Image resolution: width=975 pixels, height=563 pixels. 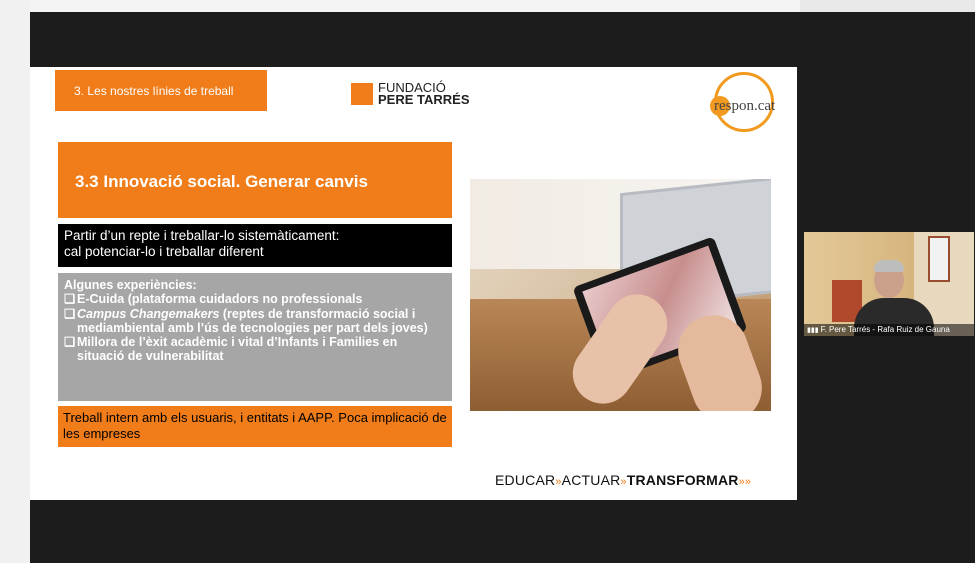 I want to click on slide-title: 3.3 Innovació social. Generar canvis, so click(x=255, y=180).